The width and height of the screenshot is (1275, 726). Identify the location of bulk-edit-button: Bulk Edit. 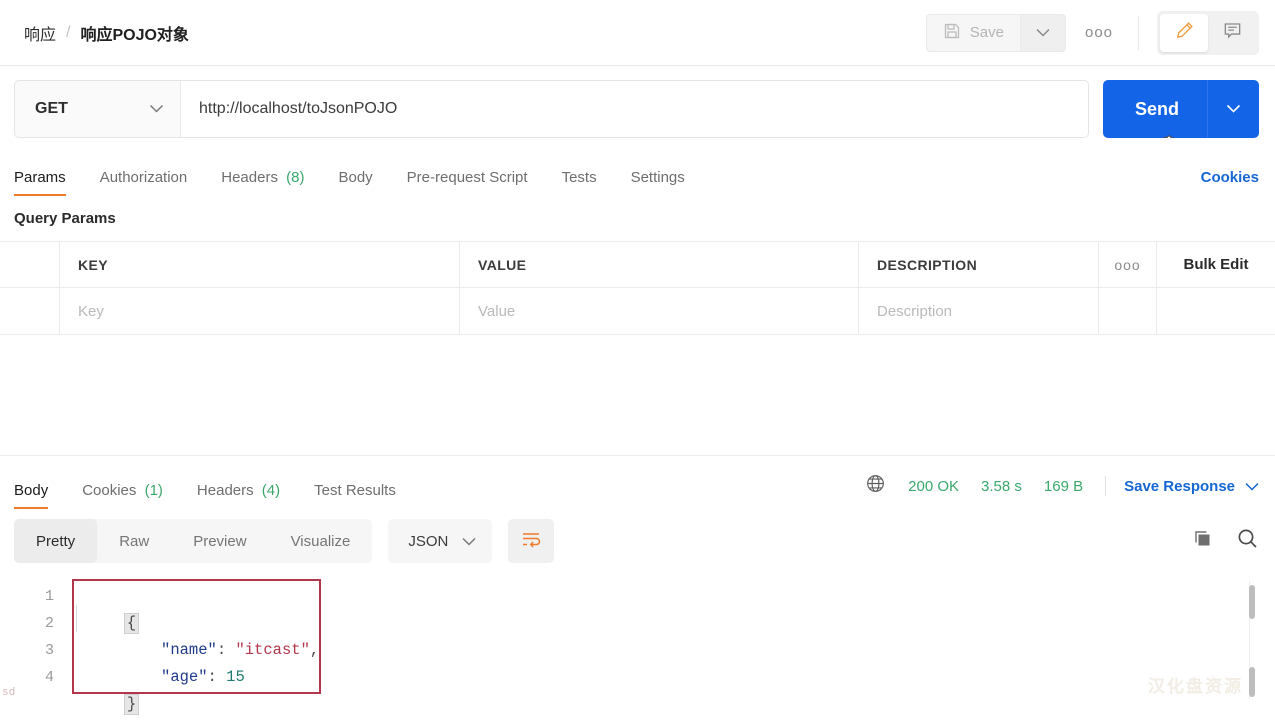
(1216, 264).